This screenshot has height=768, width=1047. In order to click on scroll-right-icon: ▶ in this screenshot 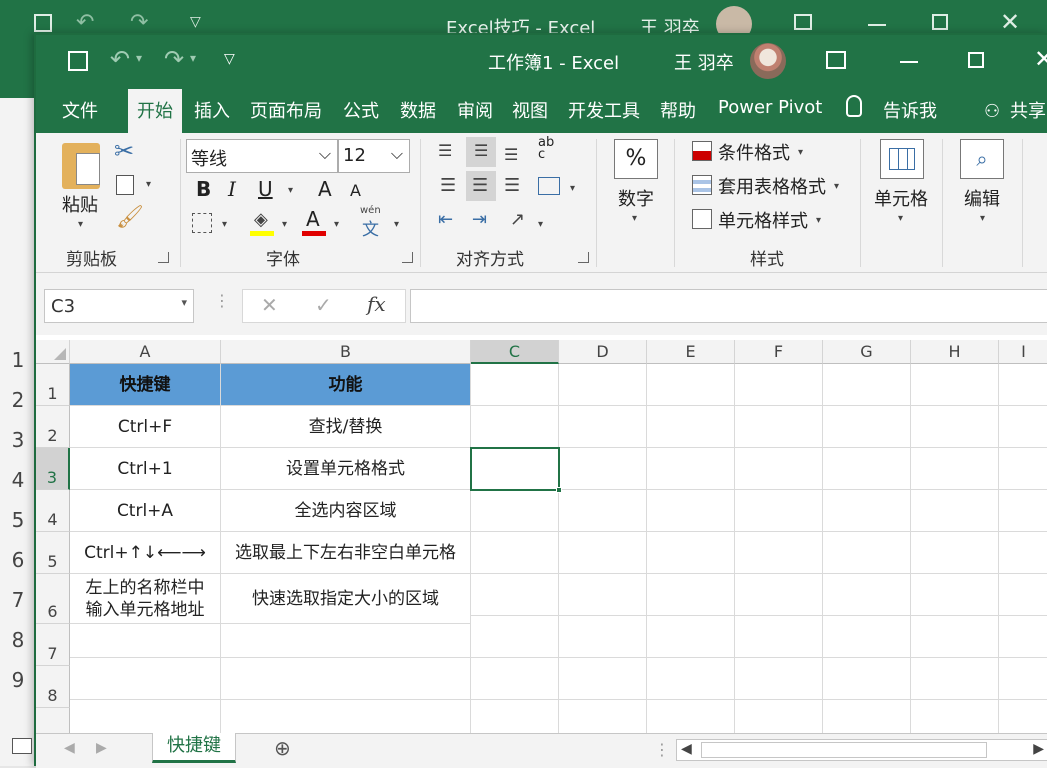, I will do `click(1038, 749)`.